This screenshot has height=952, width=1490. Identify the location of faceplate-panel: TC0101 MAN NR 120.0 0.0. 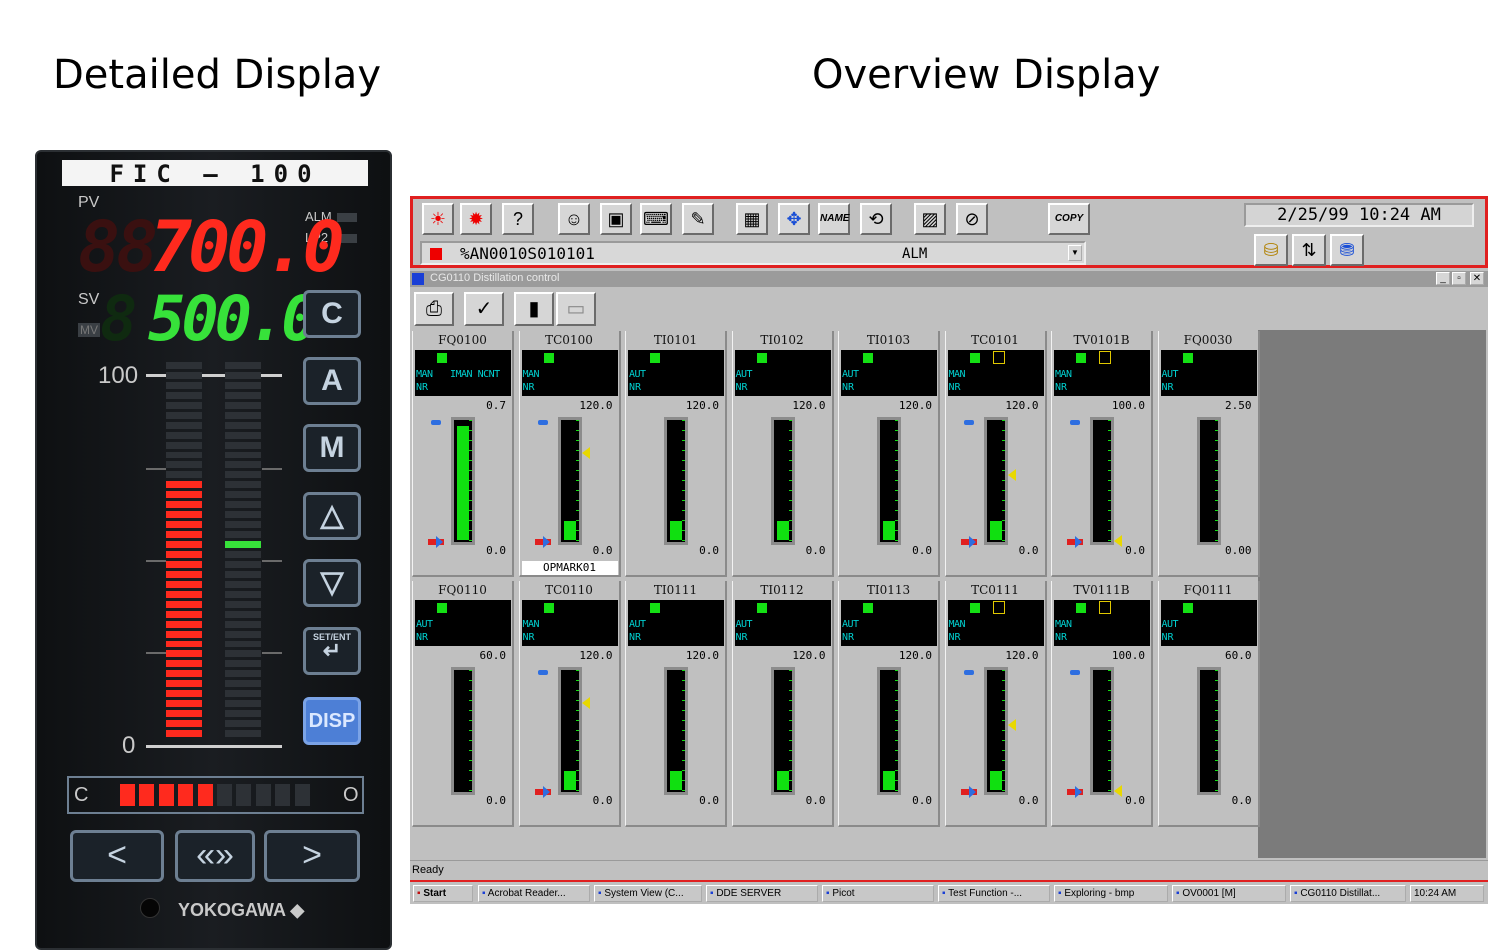
(995, 454).